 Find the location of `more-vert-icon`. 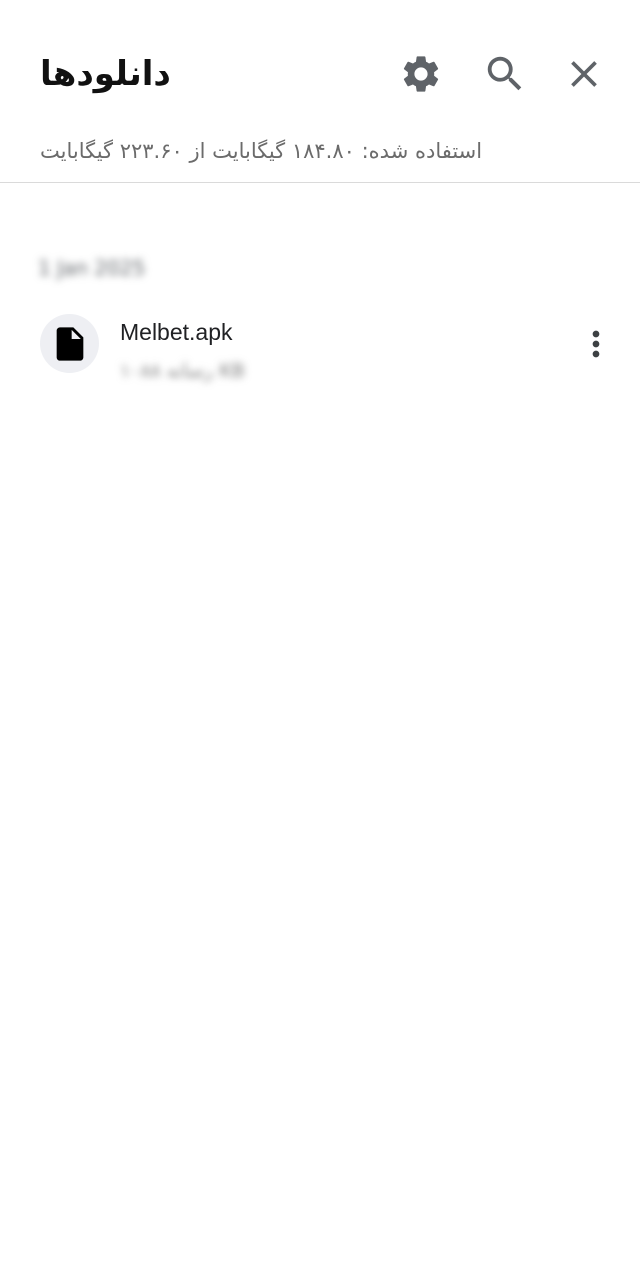

more-vert-icon is located at coordinates (596, 344).